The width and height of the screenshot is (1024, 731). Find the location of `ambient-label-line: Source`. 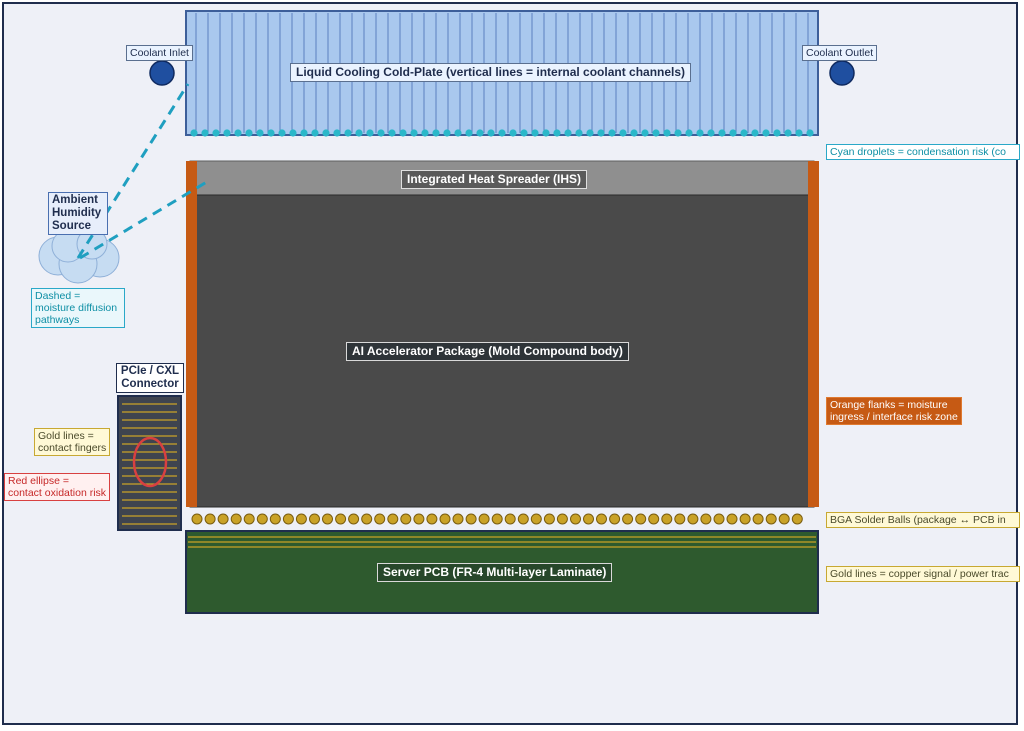

ambient-label-line: Source is located at coordinates (71, 226).